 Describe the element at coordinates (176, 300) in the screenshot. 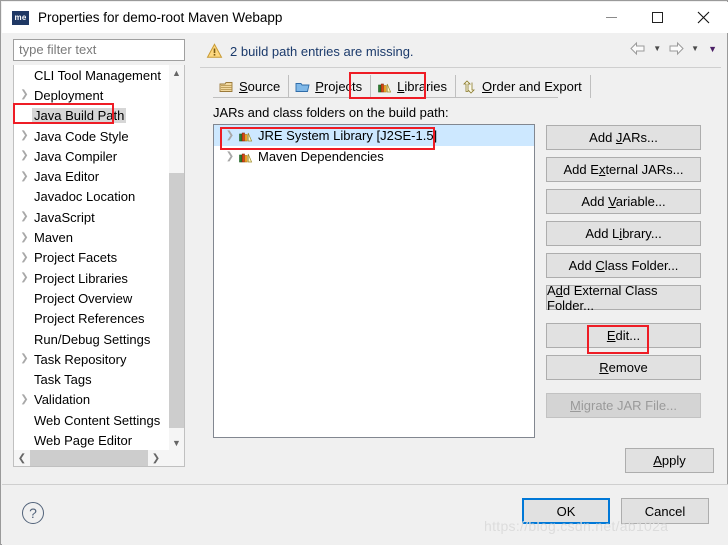

I see `tree-vscroll-thumb` at that location.